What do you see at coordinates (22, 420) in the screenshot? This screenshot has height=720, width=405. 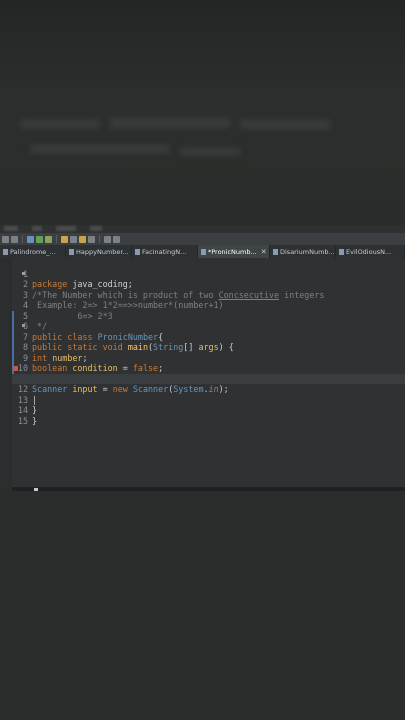 I see `line-number: 15` at bounding box center [22, 420].